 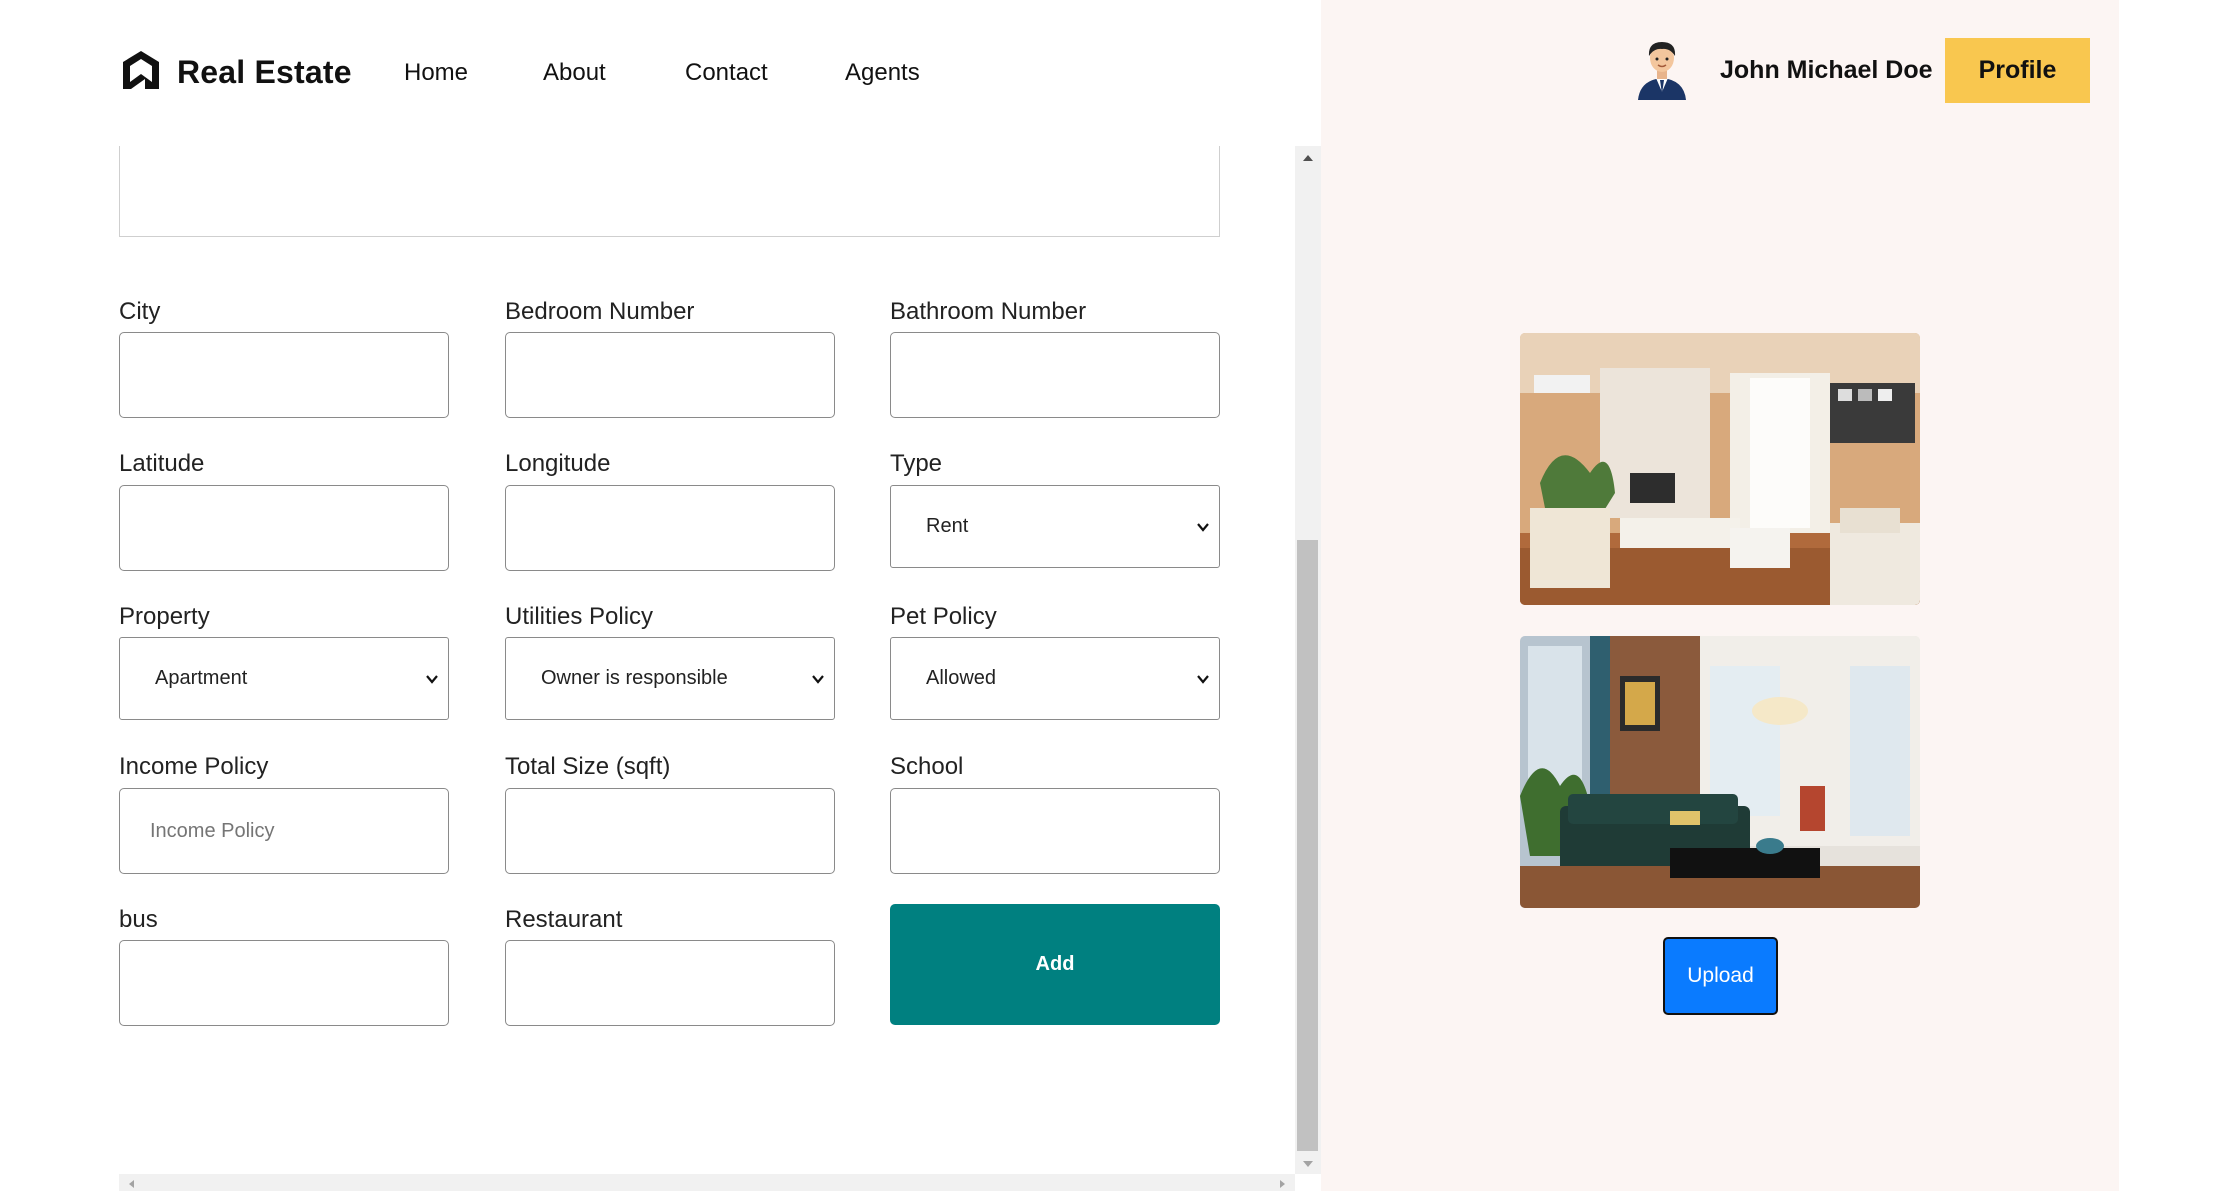 What do you see at coordinates (140, 311) in the screenshot?
I see `city-label: City` at bounding box center [140, 311].